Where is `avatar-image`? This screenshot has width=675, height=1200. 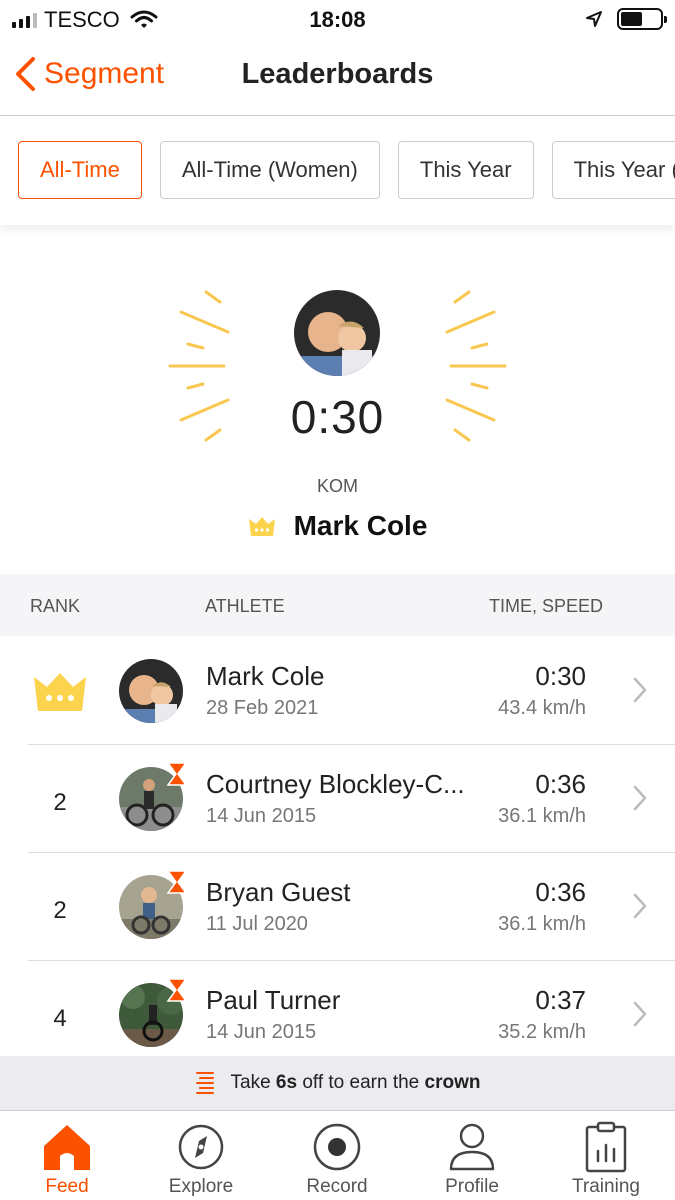 avatar-image is located at coordinates (337, 333).